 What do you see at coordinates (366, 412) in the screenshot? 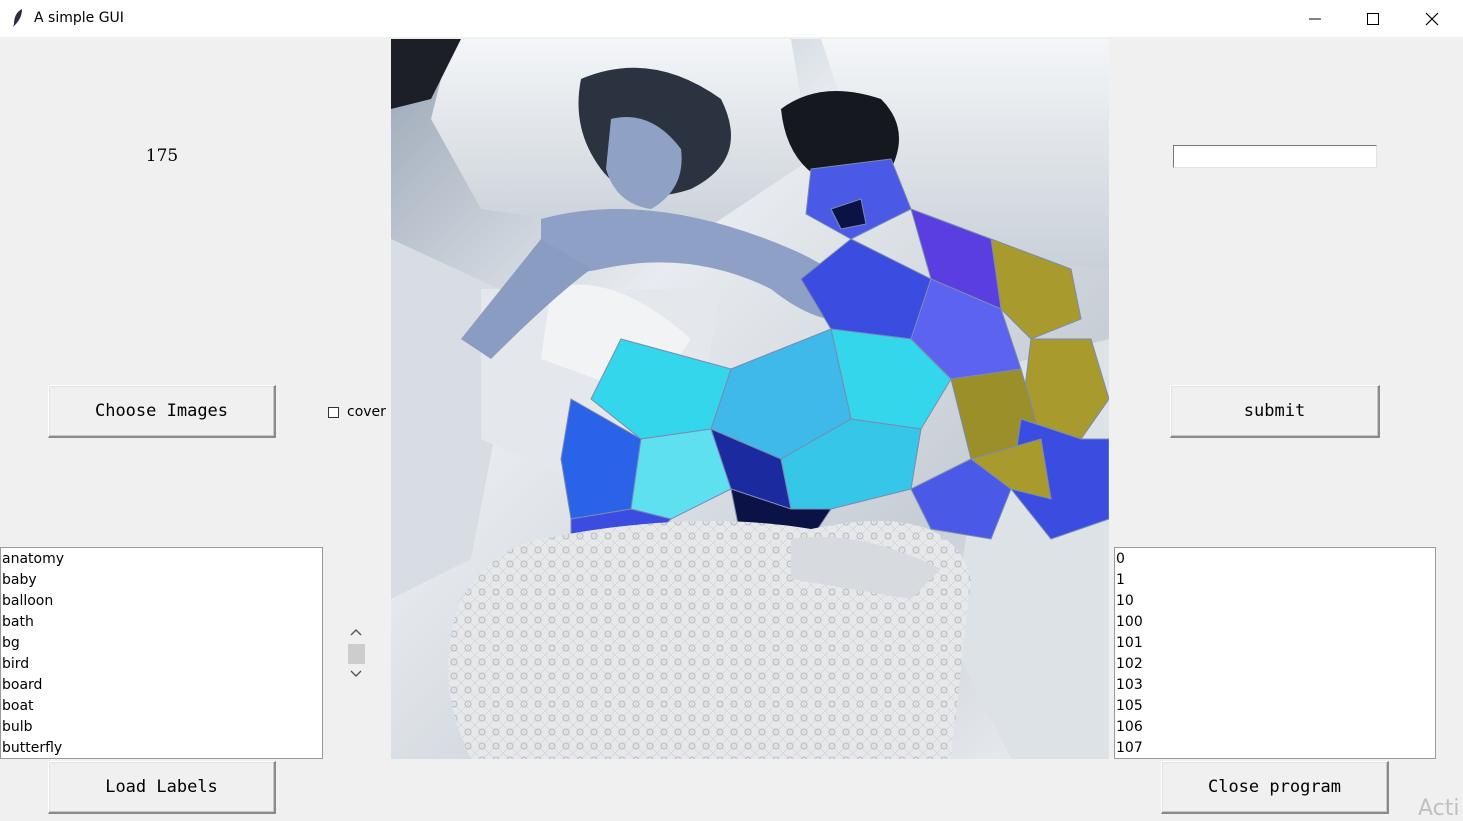
I see `cover-label: cover` at bounding box center [366, 412].